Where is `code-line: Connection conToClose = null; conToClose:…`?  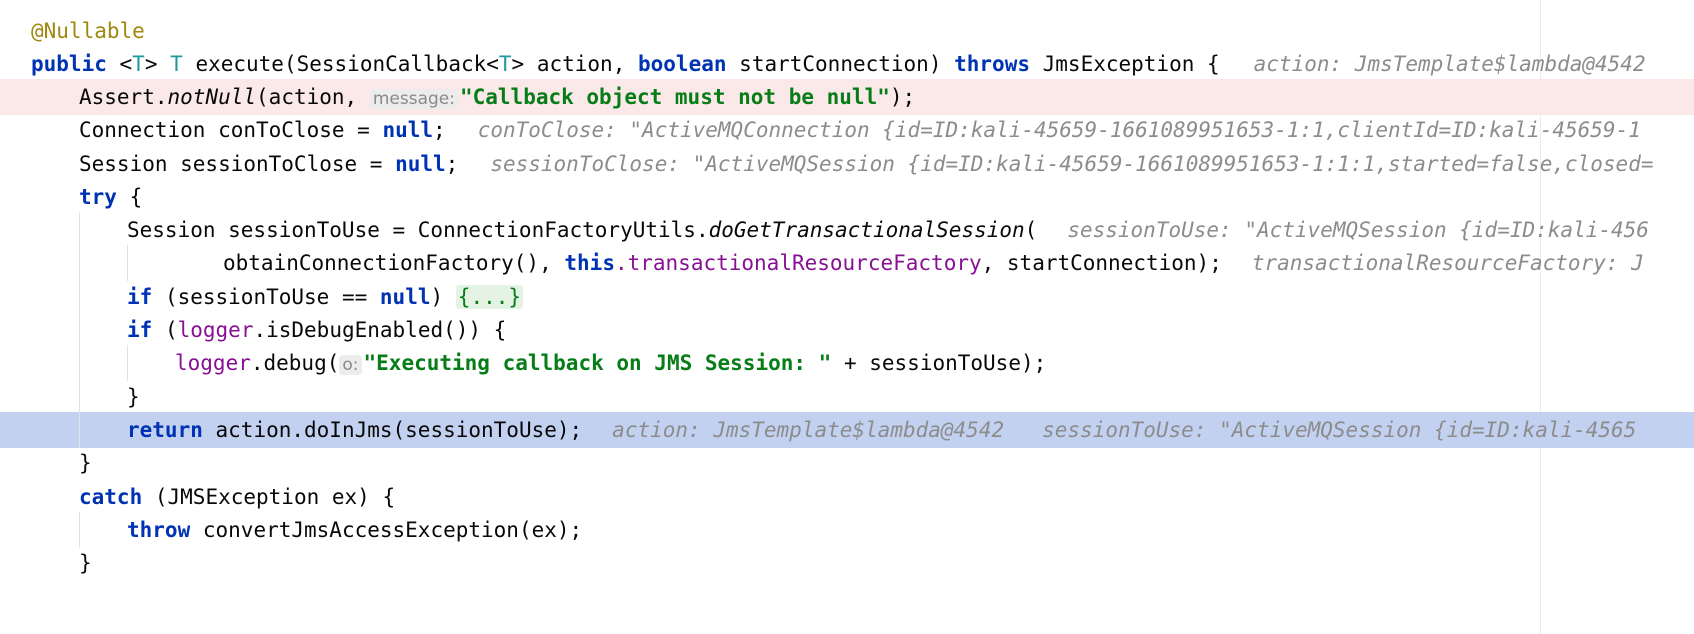 code-line: Connection conToClose = null; conToClose:… is located at coordinates (847, 130).